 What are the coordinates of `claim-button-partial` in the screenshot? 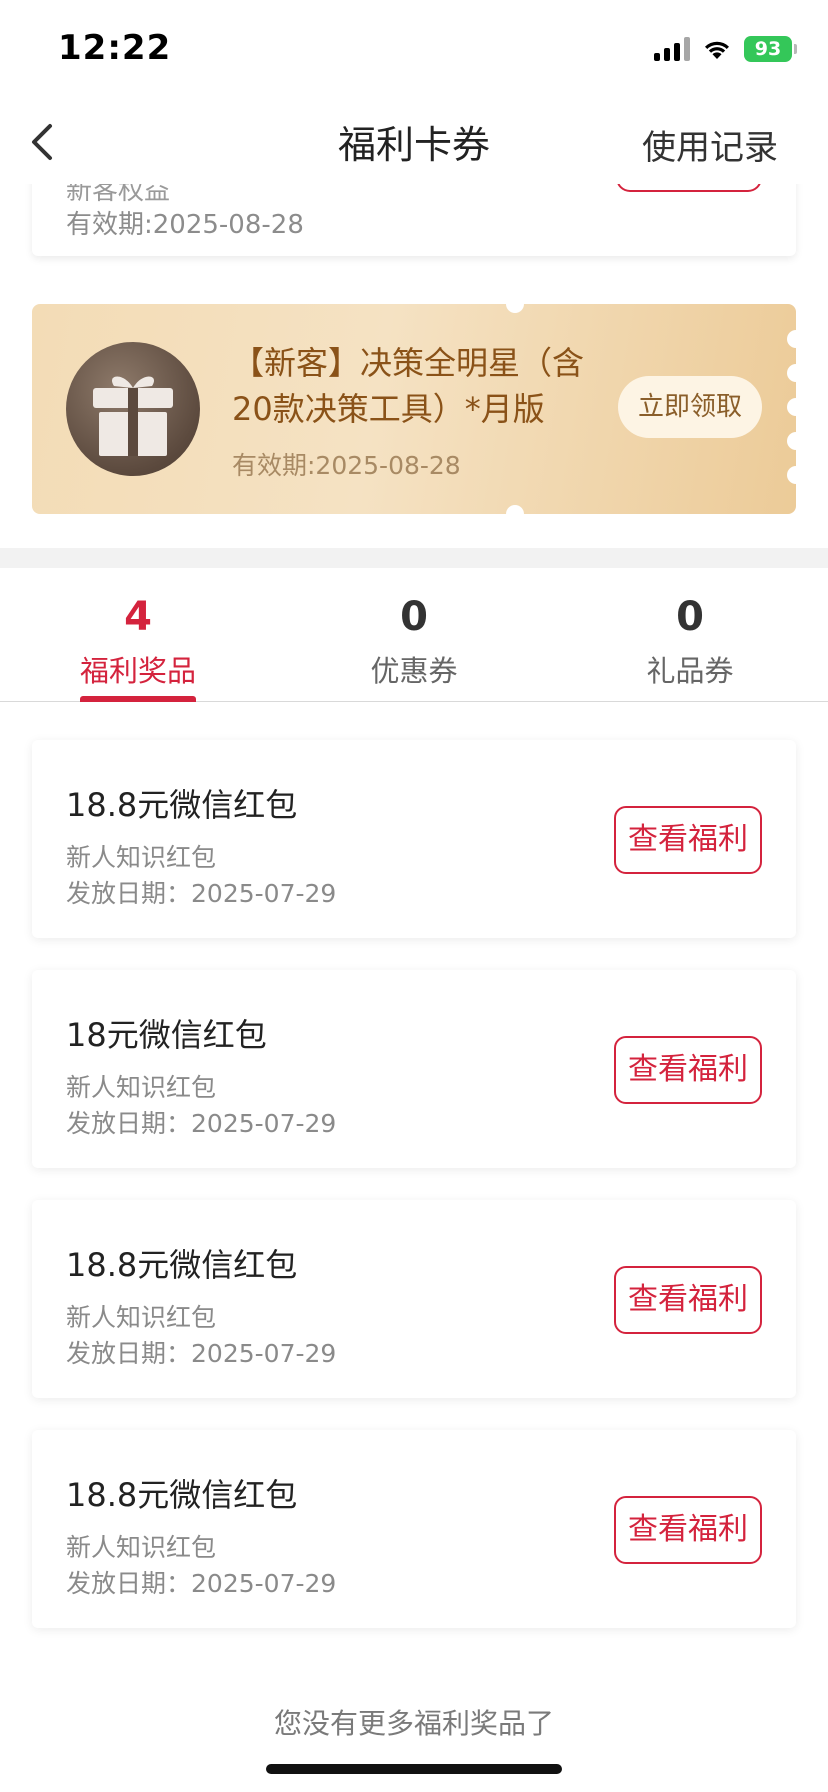 It's located at (689, 188).